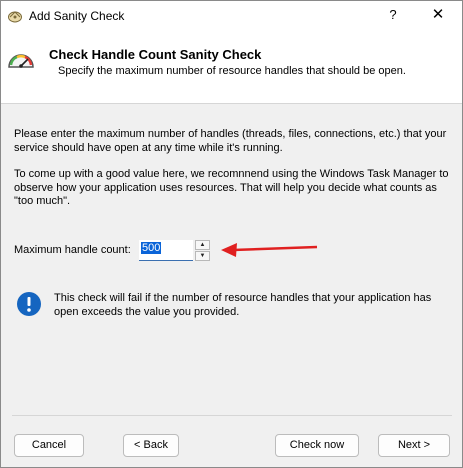  I want to click on next-button: Next >, so click(414, 445).